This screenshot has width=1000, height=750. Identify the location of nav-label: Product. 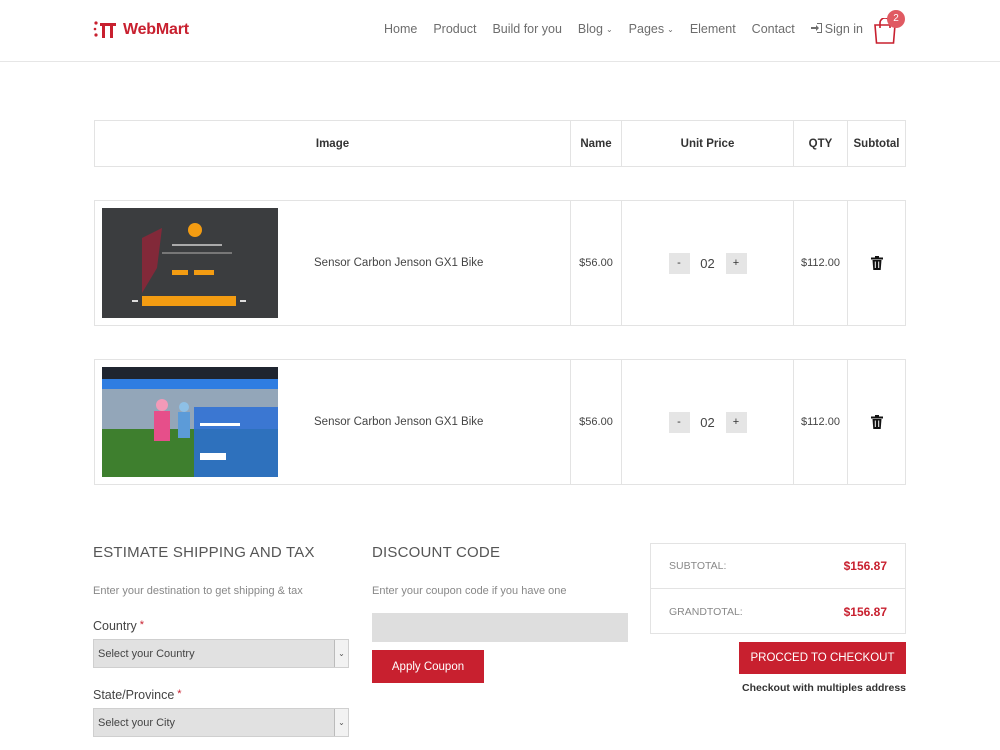
(455, 29).